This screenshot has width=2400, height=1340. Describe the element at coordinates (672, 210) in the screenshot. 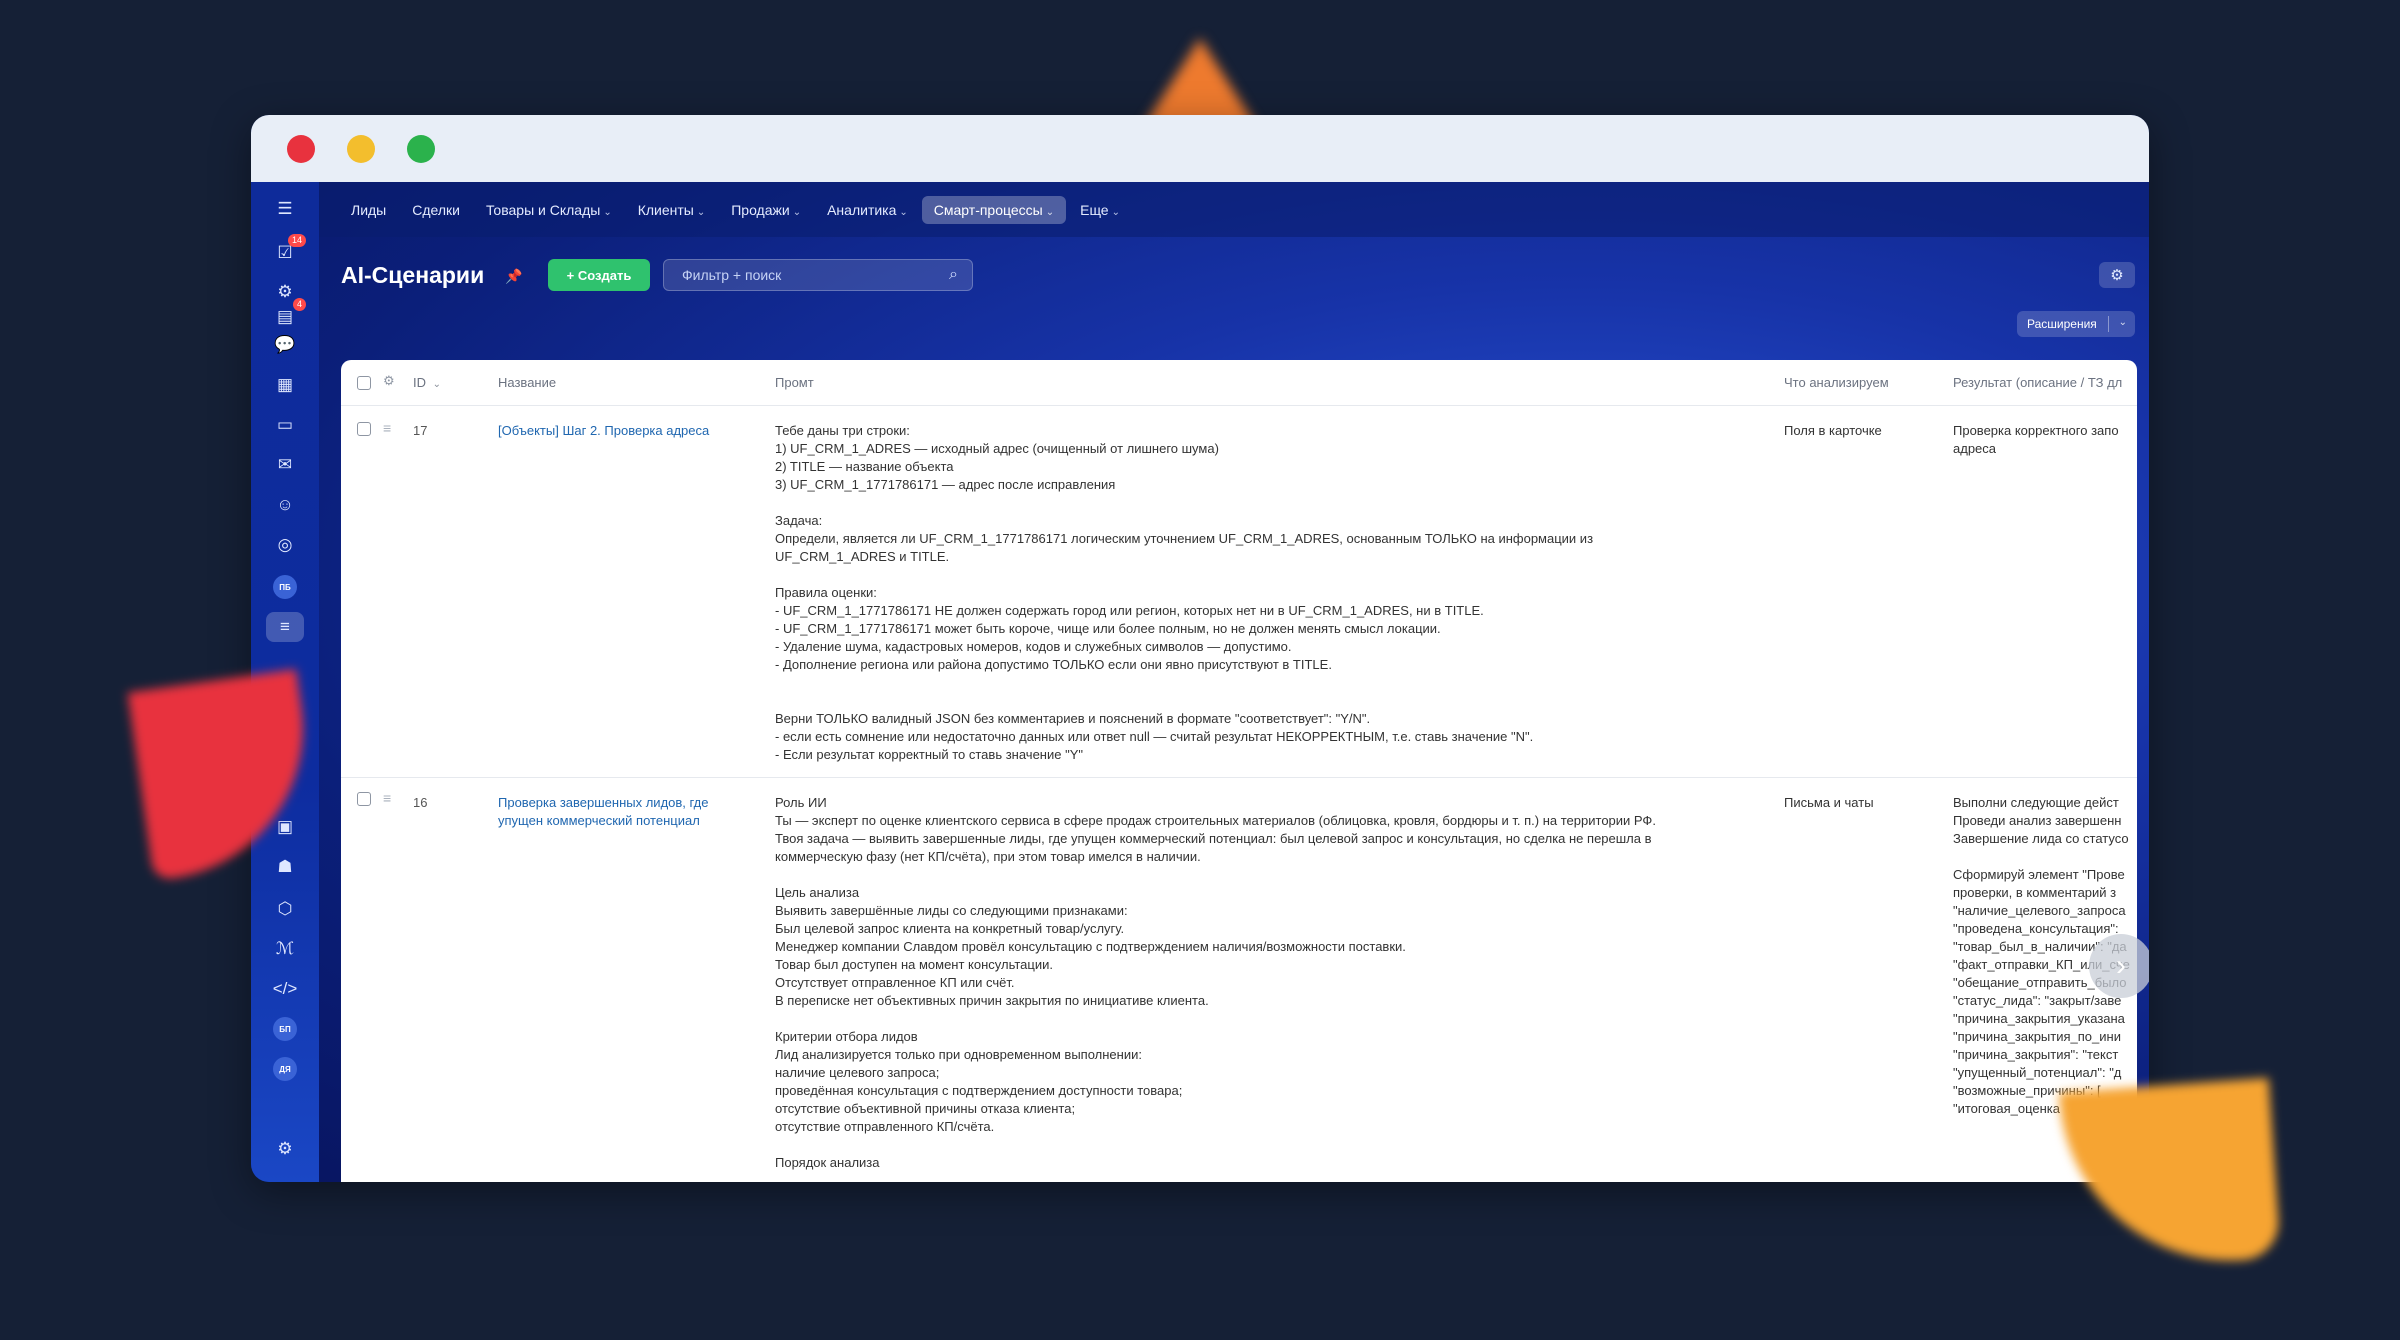

I see `nav-item-clients: Клиенты ⌄` at that location.